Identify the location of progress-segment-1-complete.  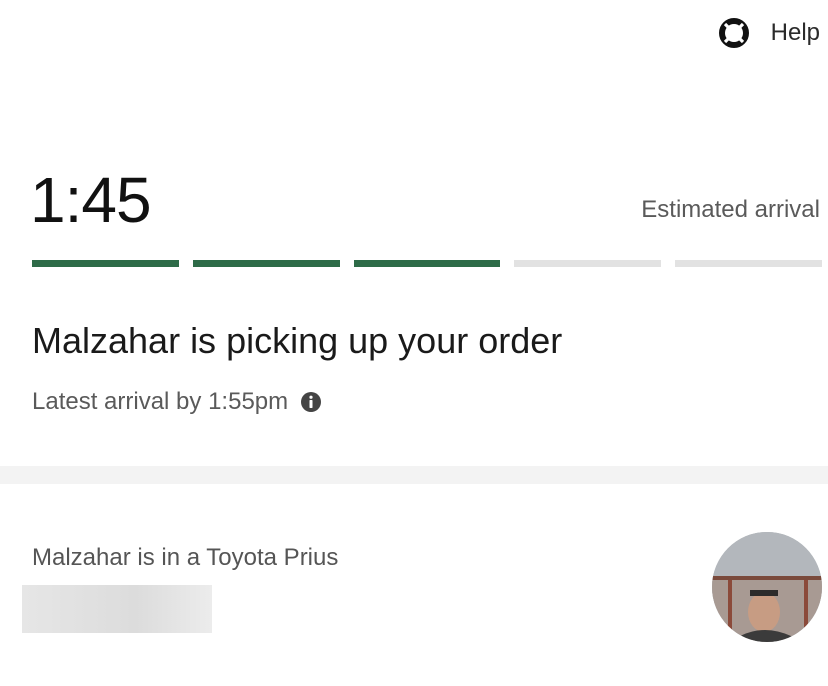
(105, 263).